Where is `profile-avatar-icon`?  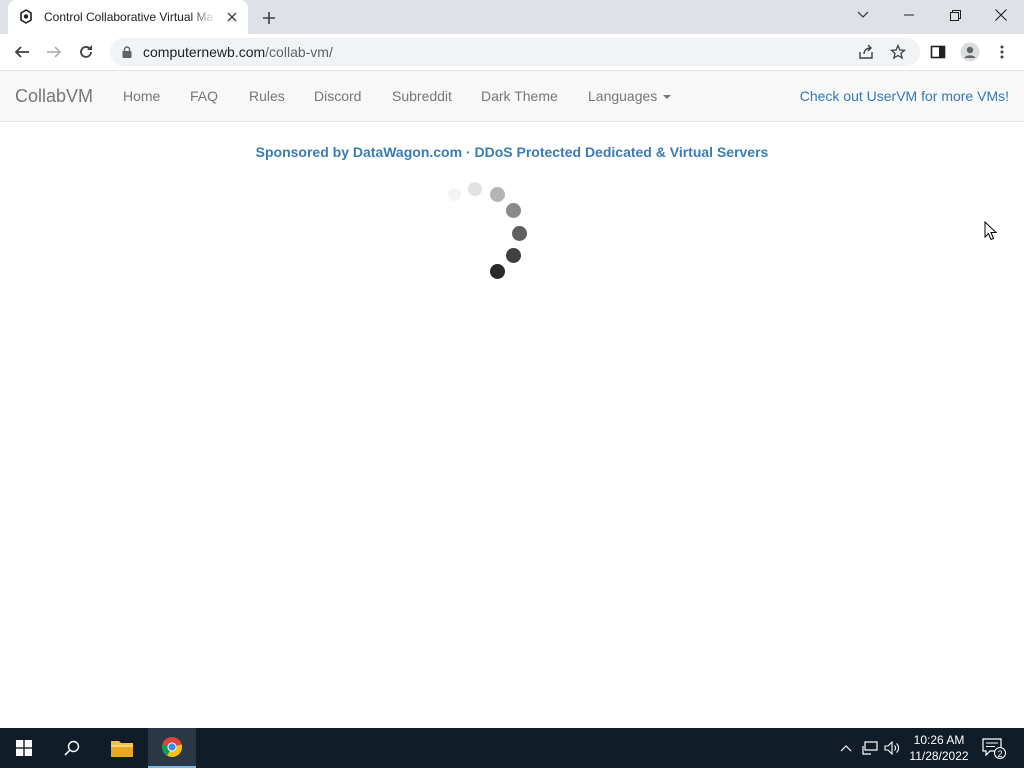
profile-avatar-icon is located at coordinates (970, 52).